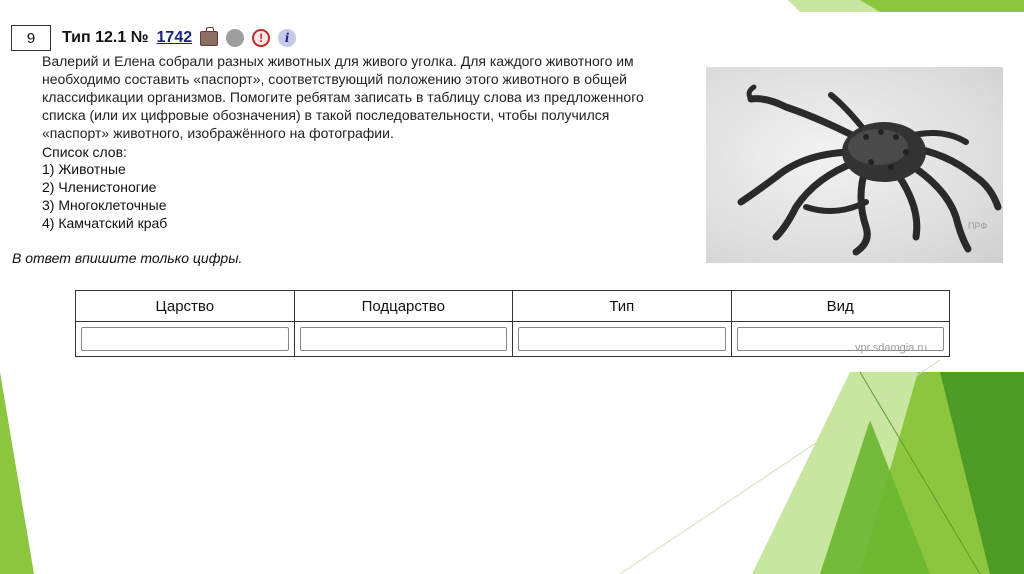 The image size is (1024, 574). I want to click on list-item: 3) Многоклеточные, so click(104, 205).